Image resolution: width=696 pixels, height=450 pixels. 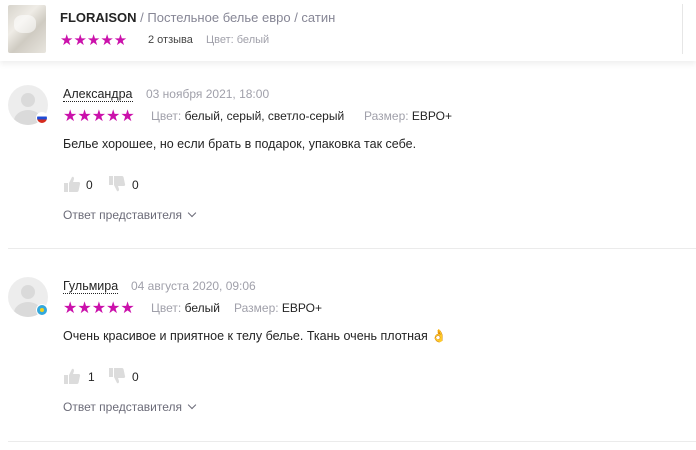 I want to click on reviews-count: 2 отзыва, so click(x=170, y=40).